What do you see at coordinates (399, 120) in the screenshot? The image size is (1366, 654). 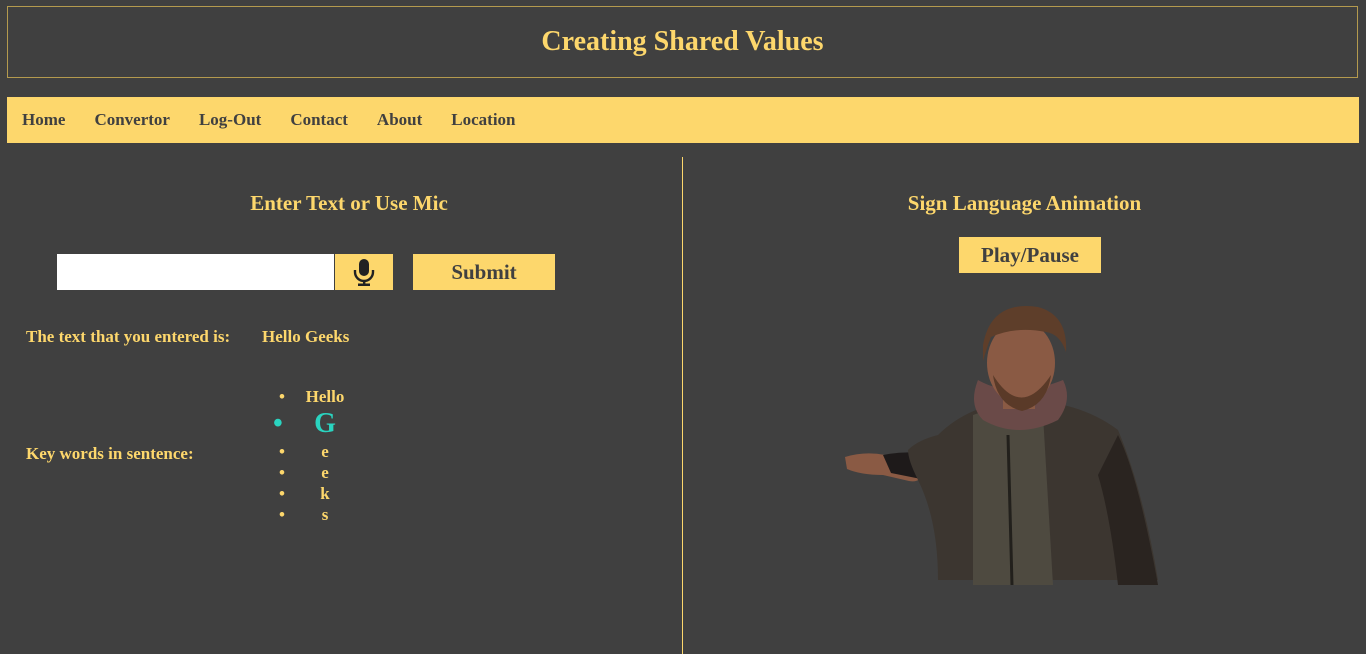 I see `nav-link-about: About` at bounding box center [399, 120].